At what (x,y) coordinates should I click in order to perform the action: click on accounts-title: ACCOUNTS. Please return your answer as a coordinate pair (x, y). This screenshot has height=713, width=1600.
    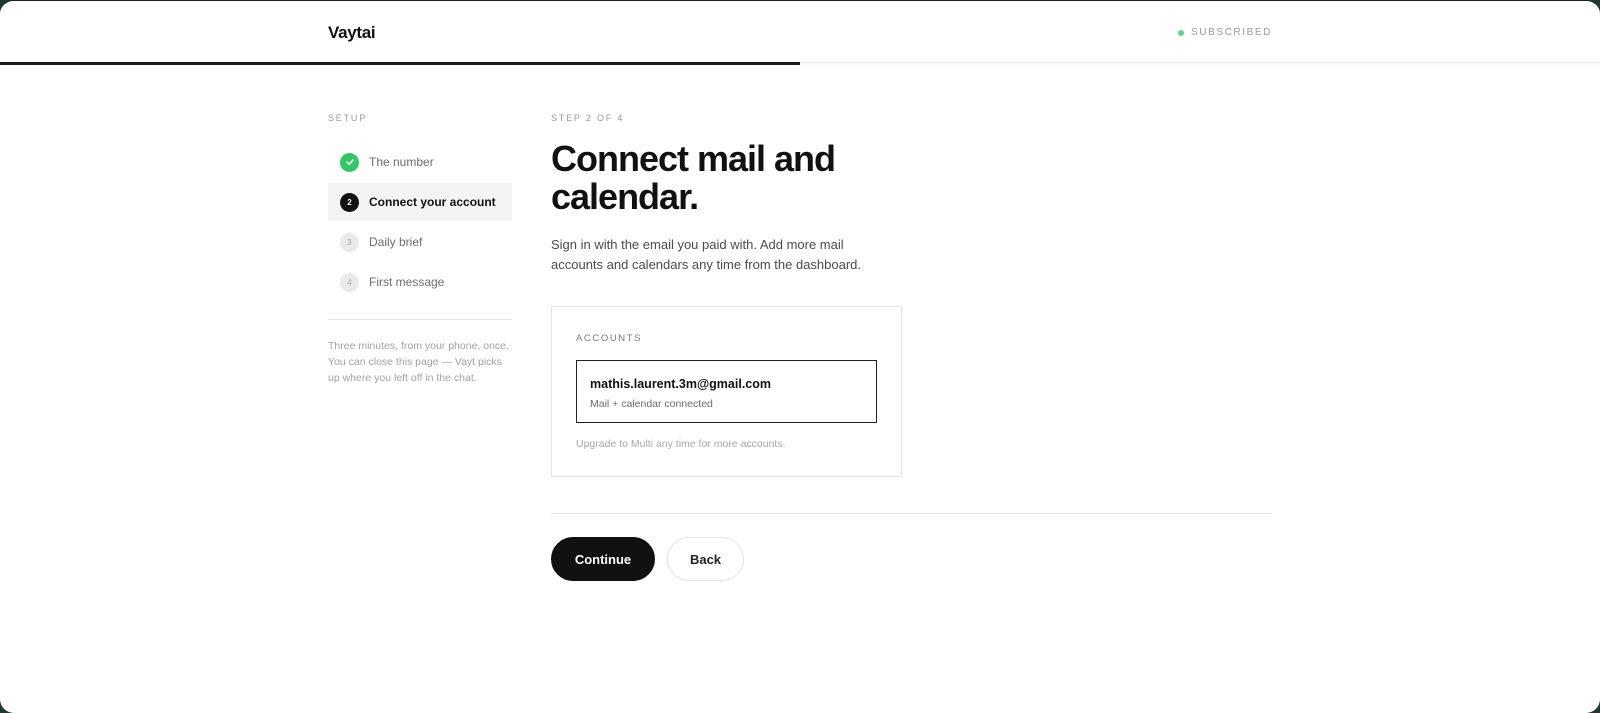
    Looking at the image, I should click on (609, 338).